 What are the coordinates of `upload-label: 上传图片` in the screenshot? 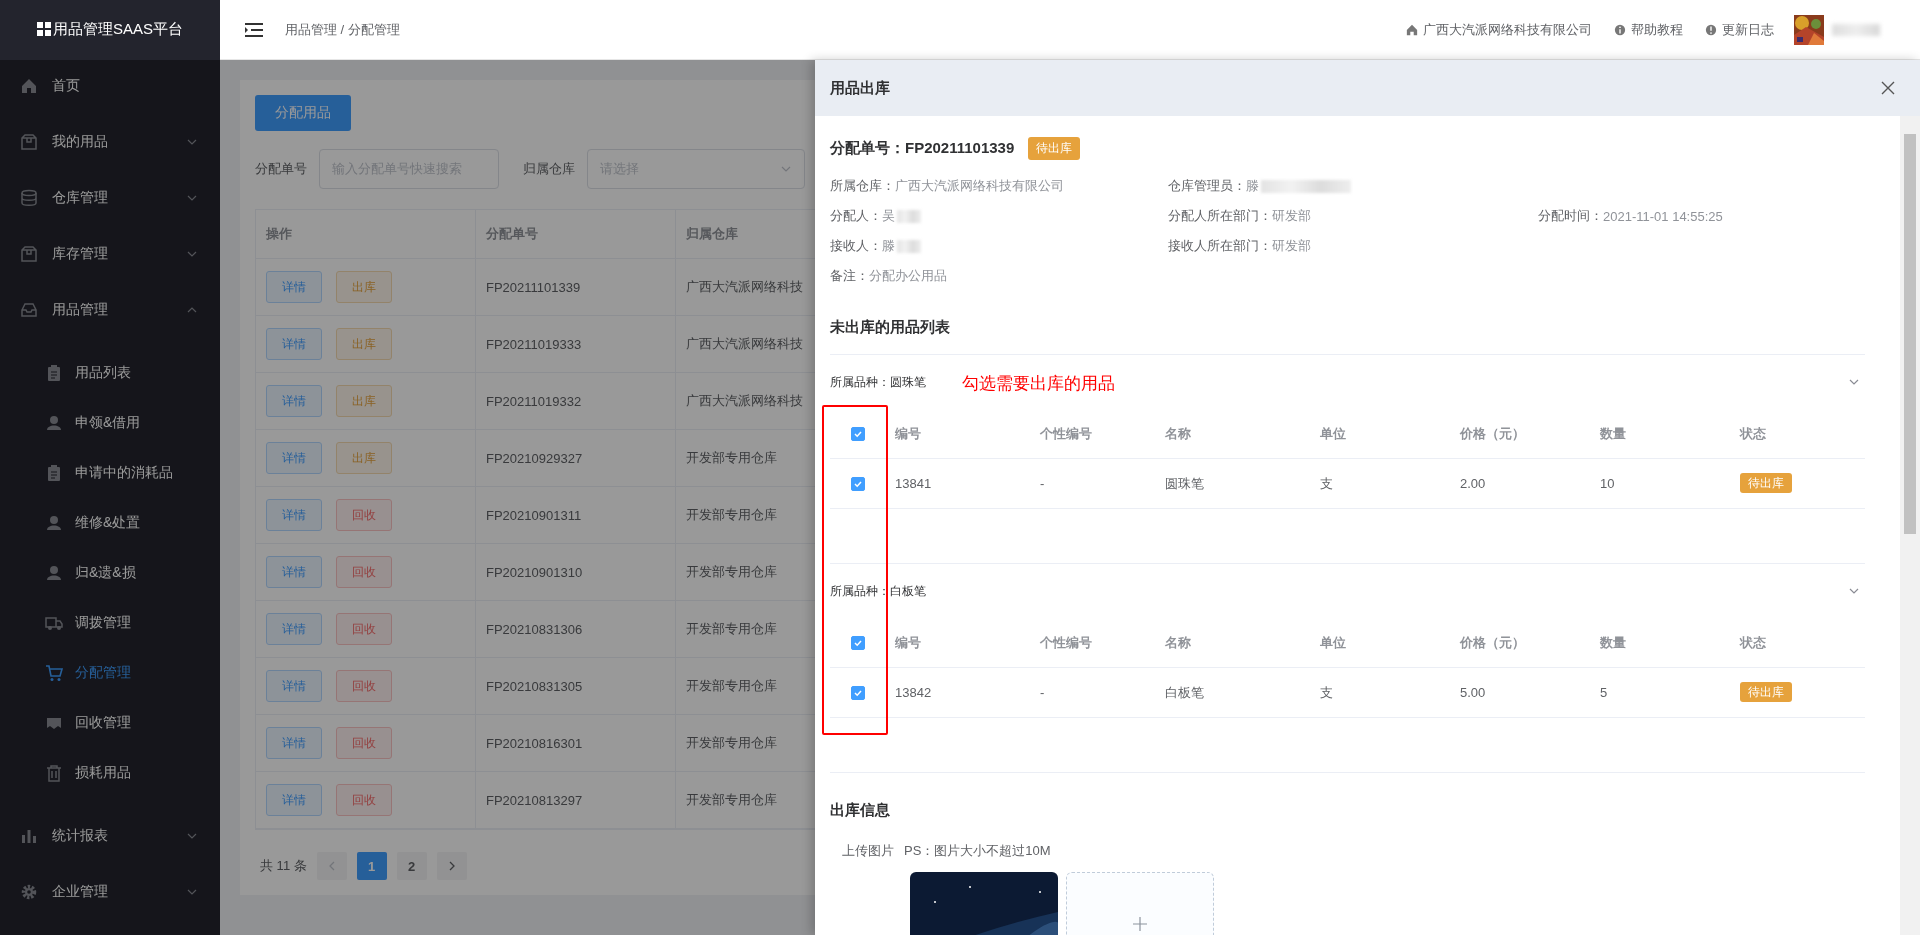 It's located at (868, 851).